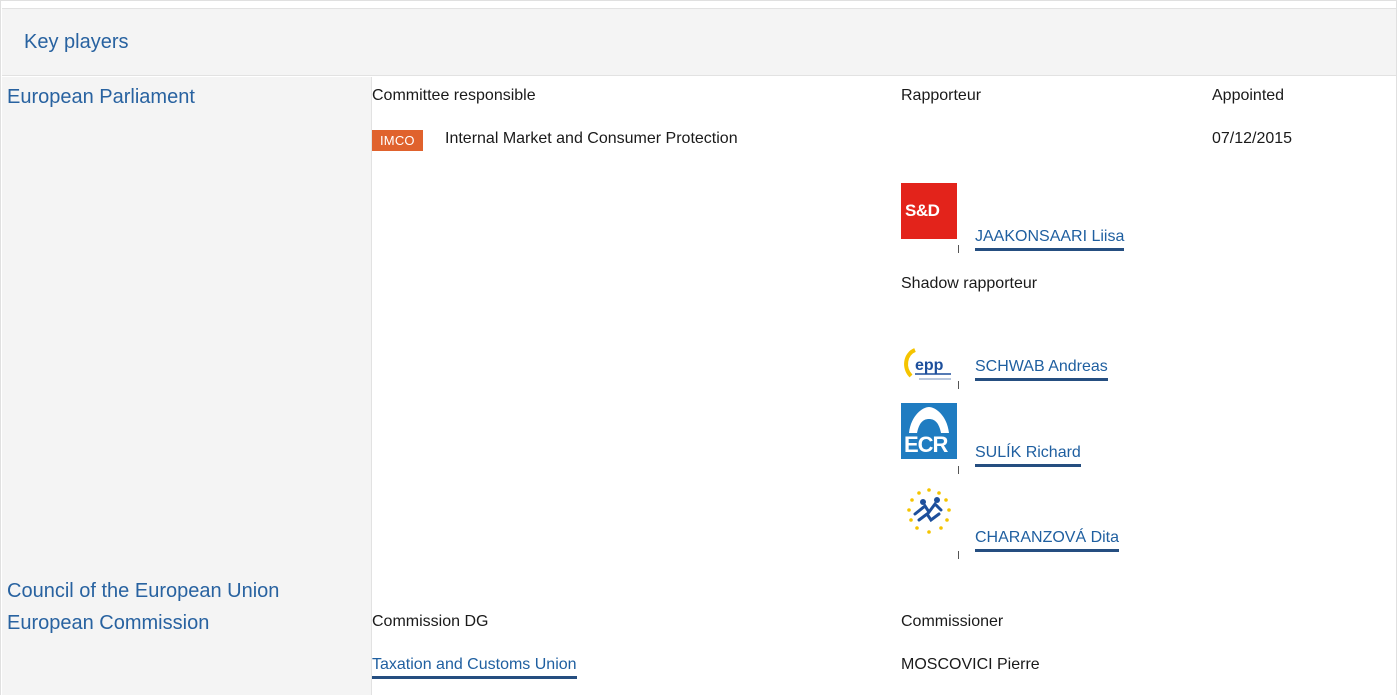 The height and width of the screenshot is (695, 1397). Describe the element at coordinates (397, 140) in the screenshot. I see `imco-badge: IMCO` at that location.